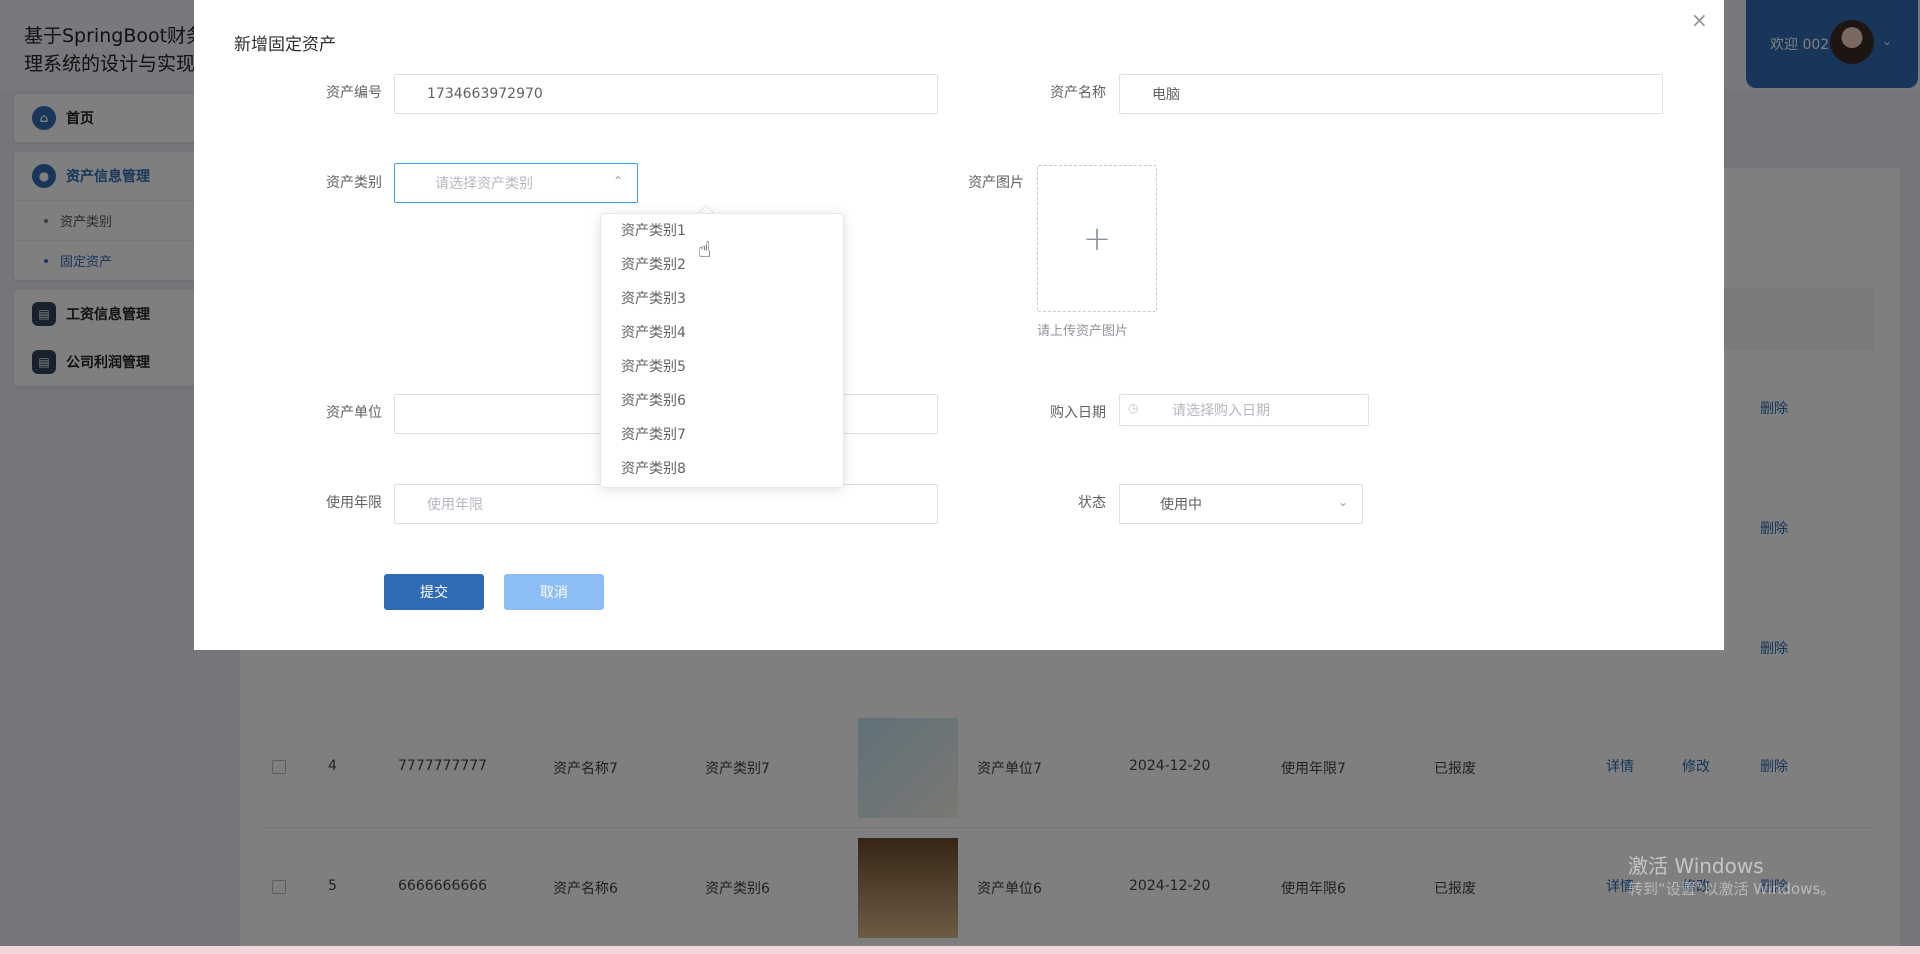 This screenshot has width=1920, height=954. What do you see at coordinates (960, 950) in the screenshot?
I see `bottom-strip` at bounding box center [960, 950].